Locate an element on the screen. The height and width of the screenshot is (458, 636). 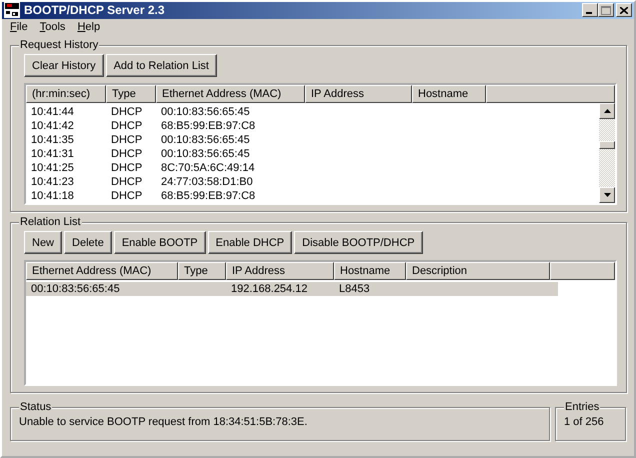
close-icon is located at coordinates (624, 10).